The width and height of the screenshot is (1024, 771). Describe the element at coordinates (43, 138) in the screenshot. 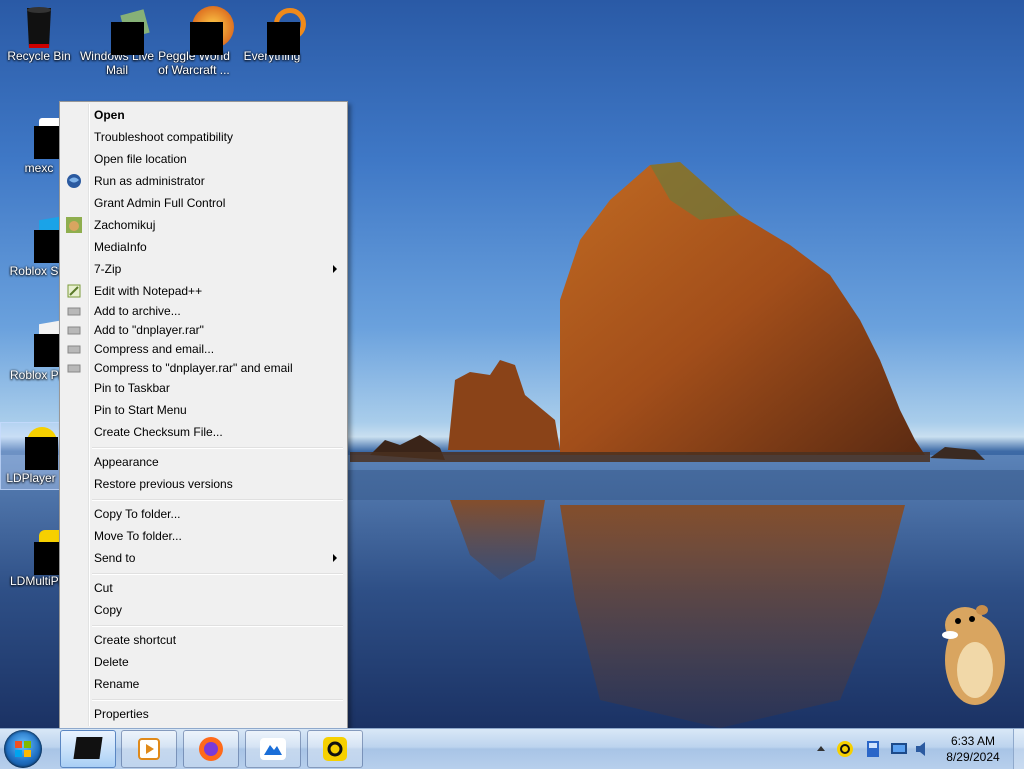

I see `mexc-app-icon` at that location.